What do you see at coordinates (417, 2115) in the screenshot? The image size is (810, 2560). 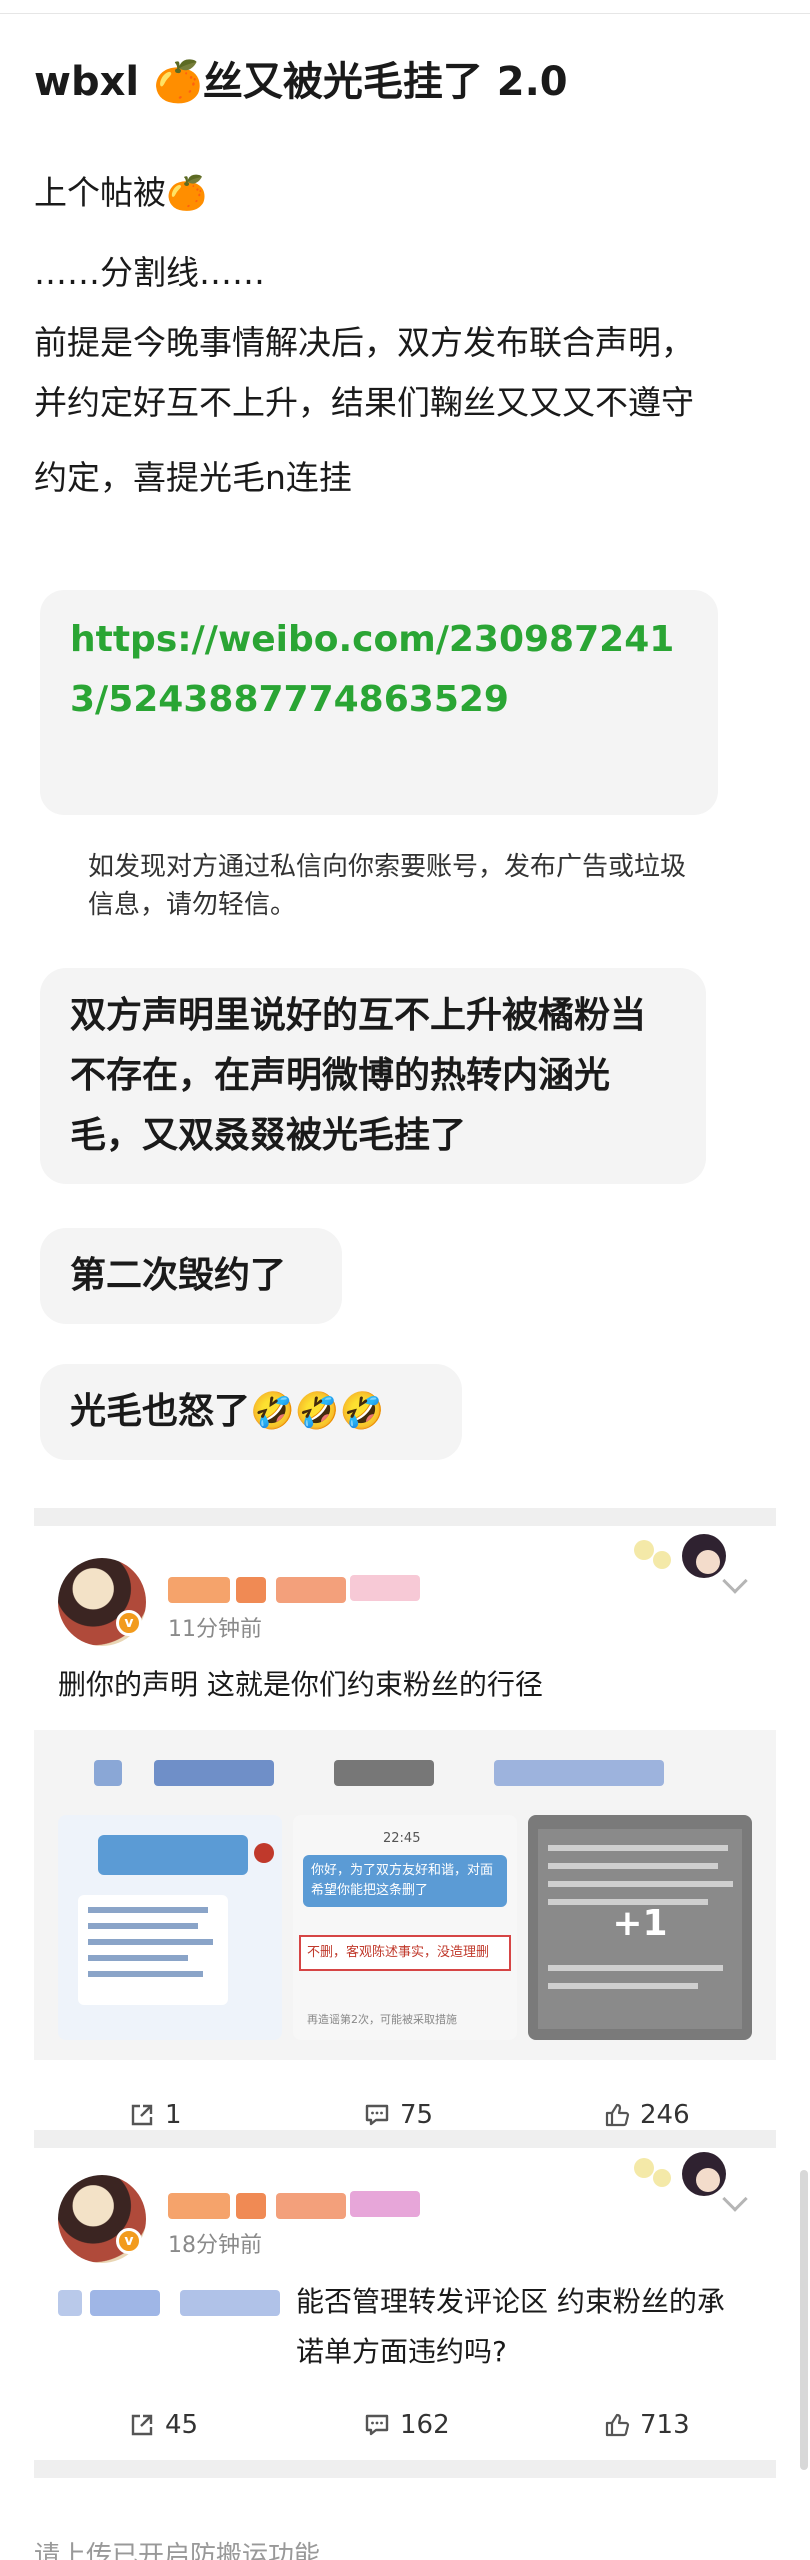 I see `comment-count: 75` at bounding box center [417, 2115].